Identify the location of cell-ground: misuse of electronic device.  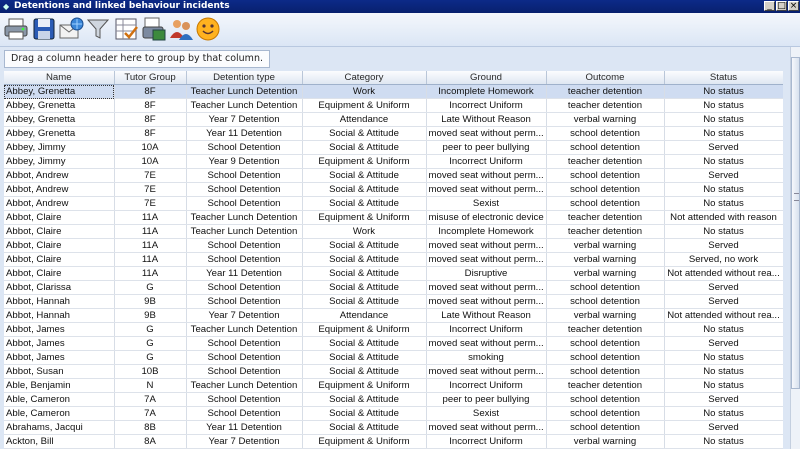
(486, 218).